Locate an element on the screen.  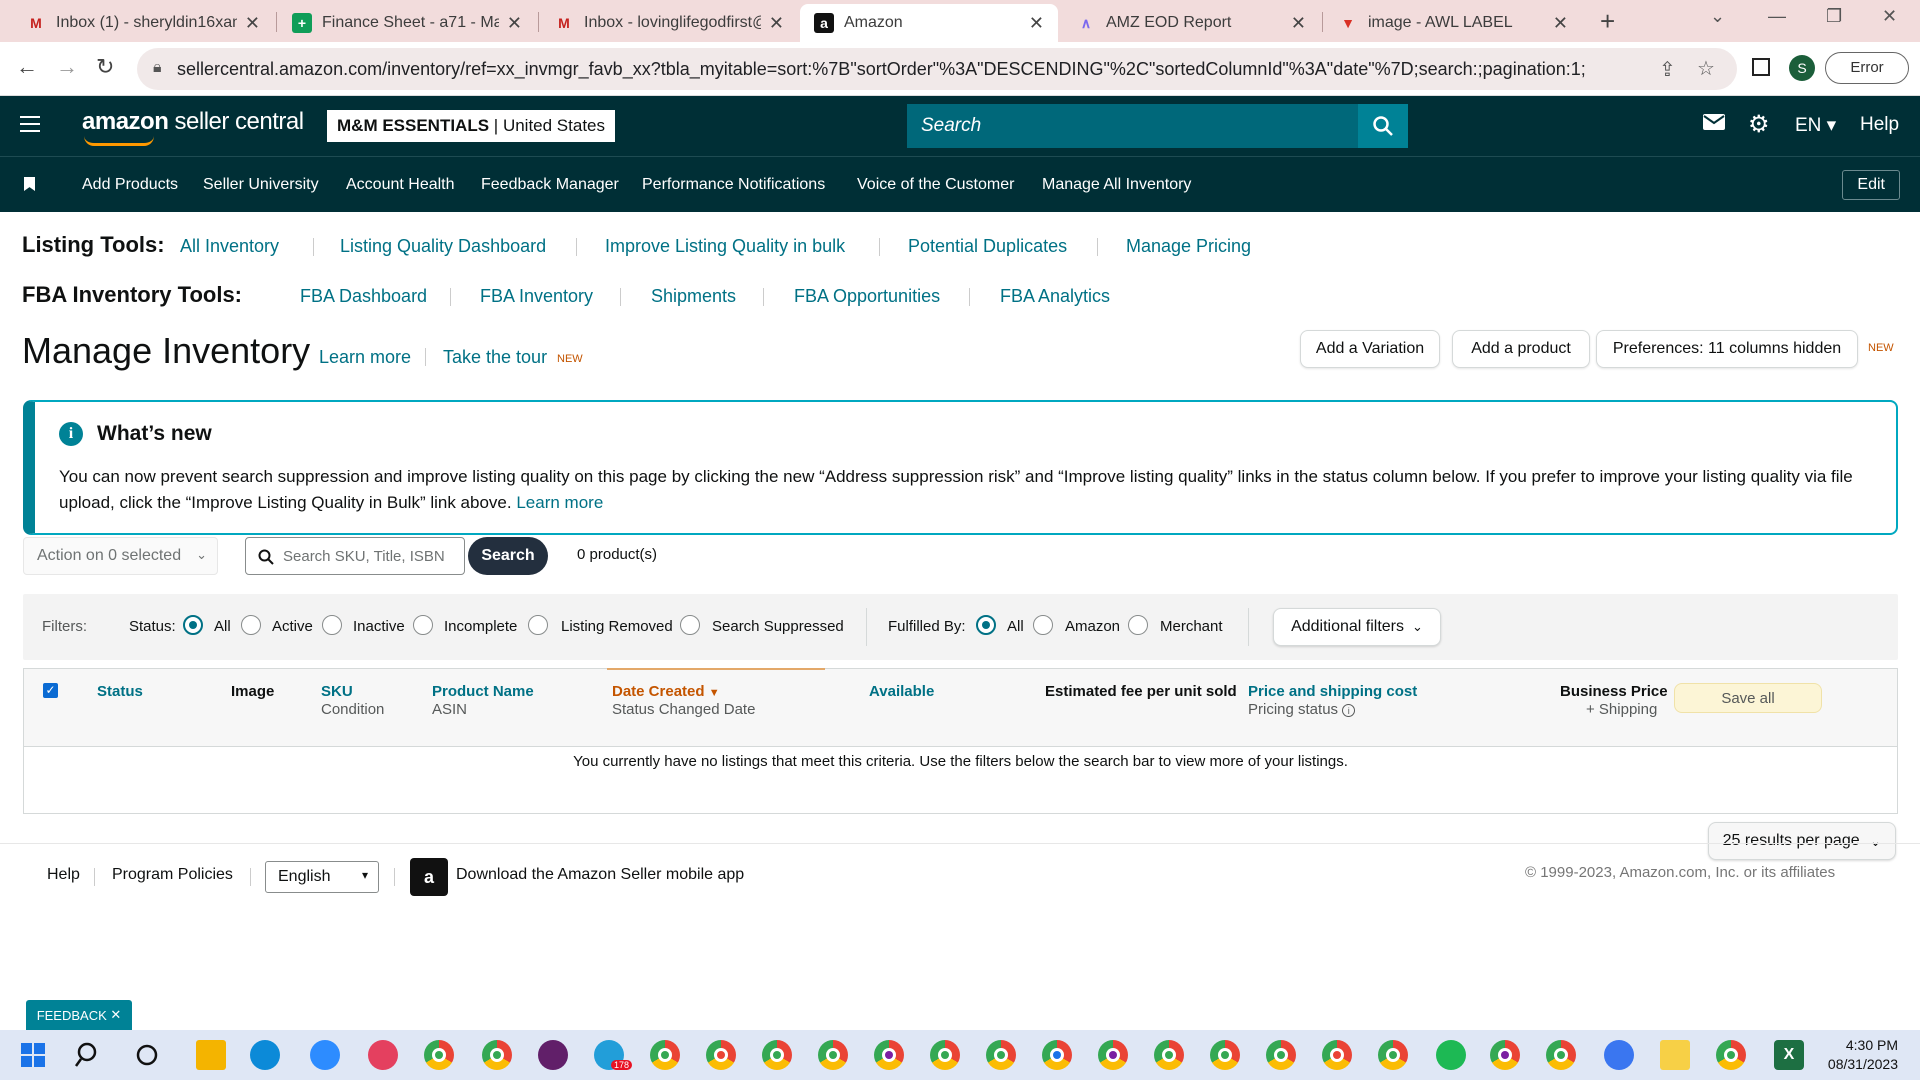
status-listing-removed-label: Listing Removed is located at coordinates (617, 626).